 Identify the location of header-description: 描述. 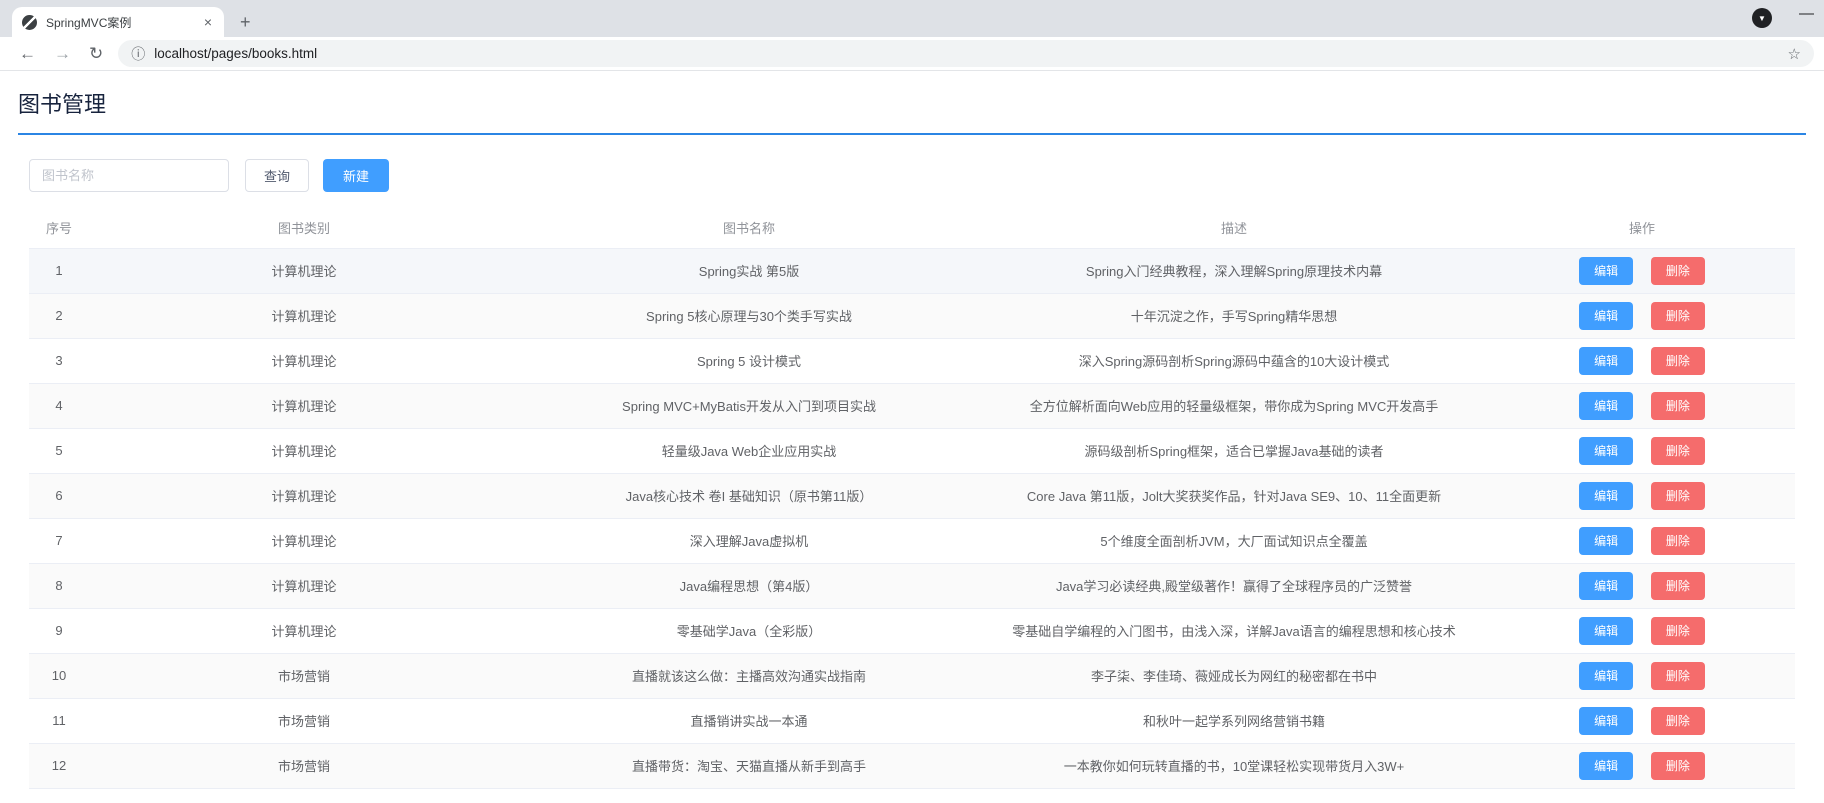
(1234, 228).